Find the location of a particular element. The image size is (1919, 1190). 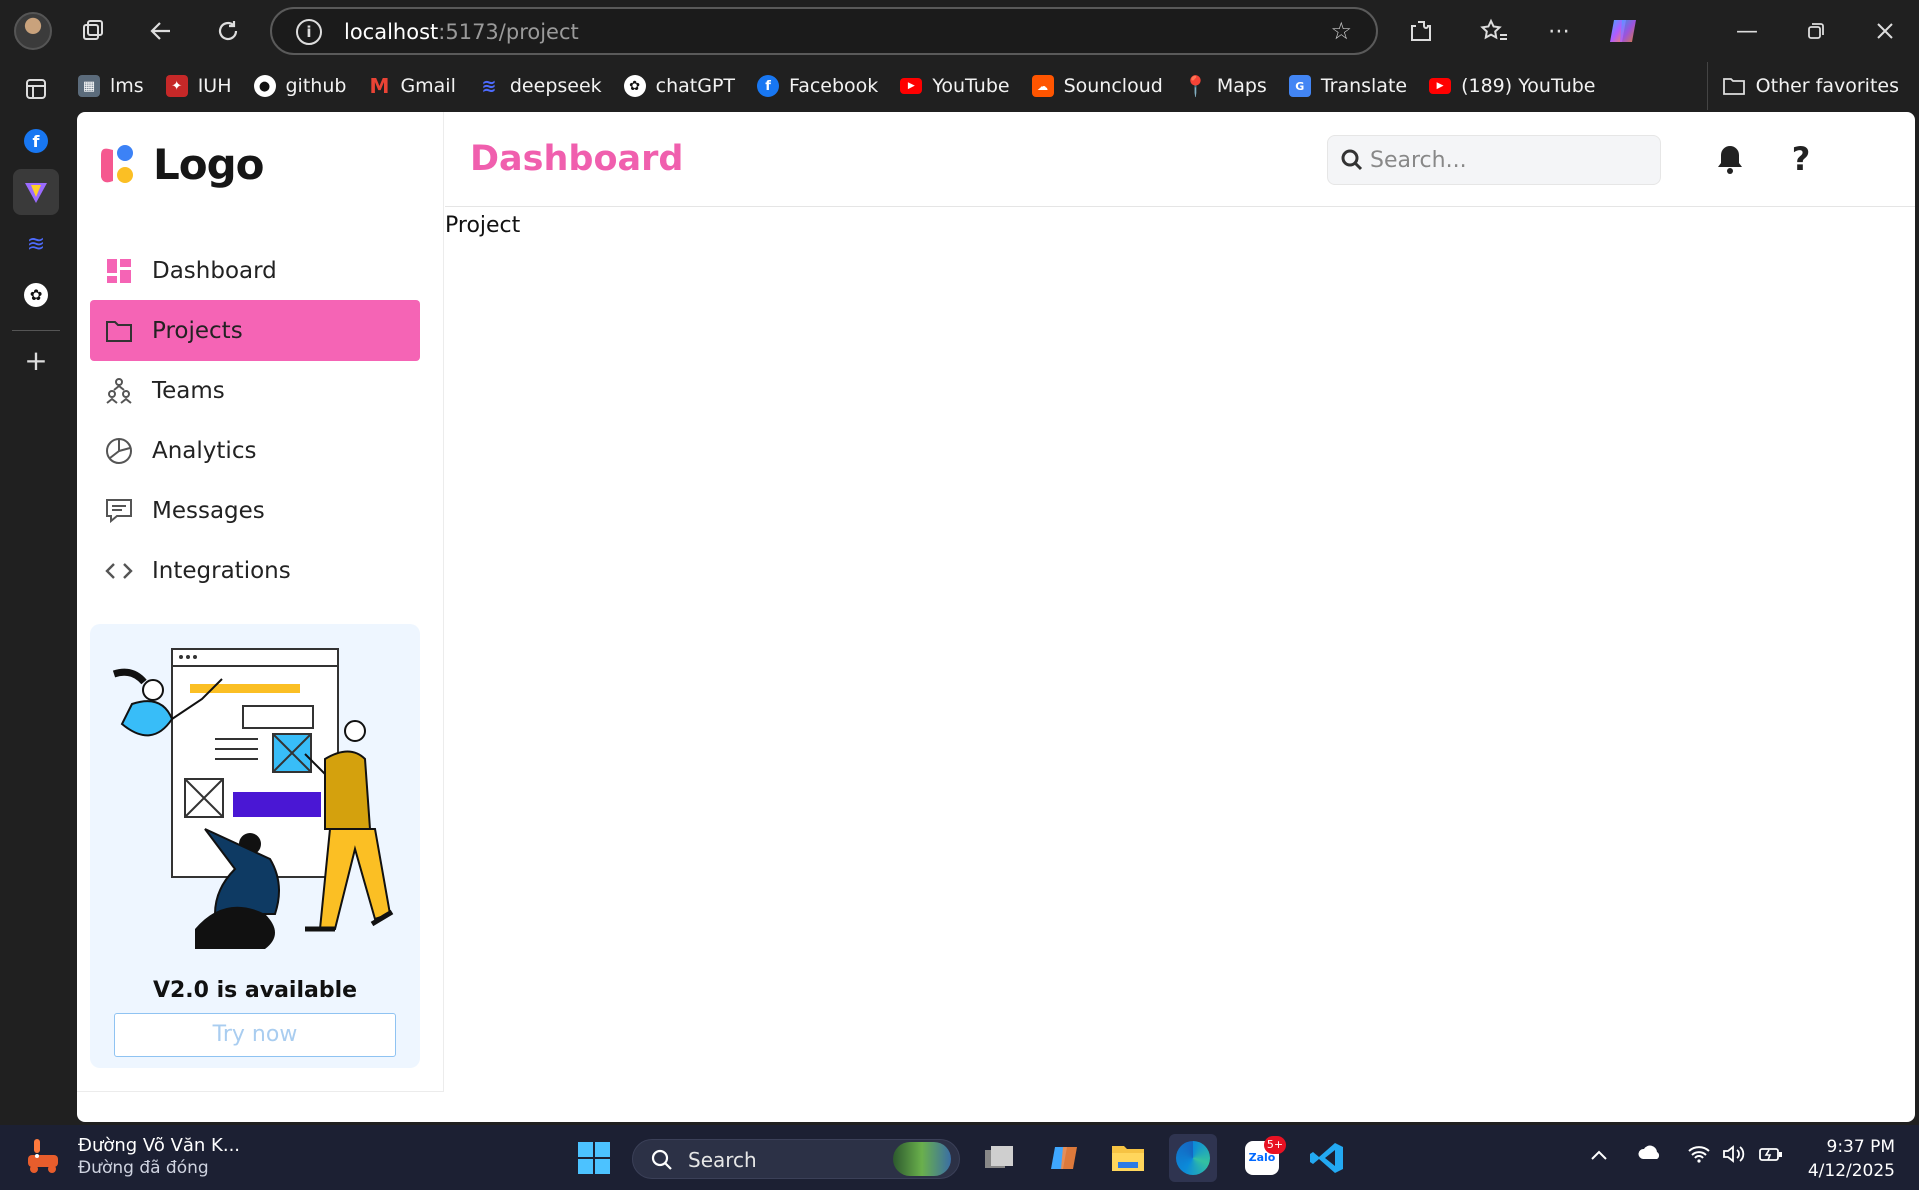

search-box is located at coordinates (1494, 160).